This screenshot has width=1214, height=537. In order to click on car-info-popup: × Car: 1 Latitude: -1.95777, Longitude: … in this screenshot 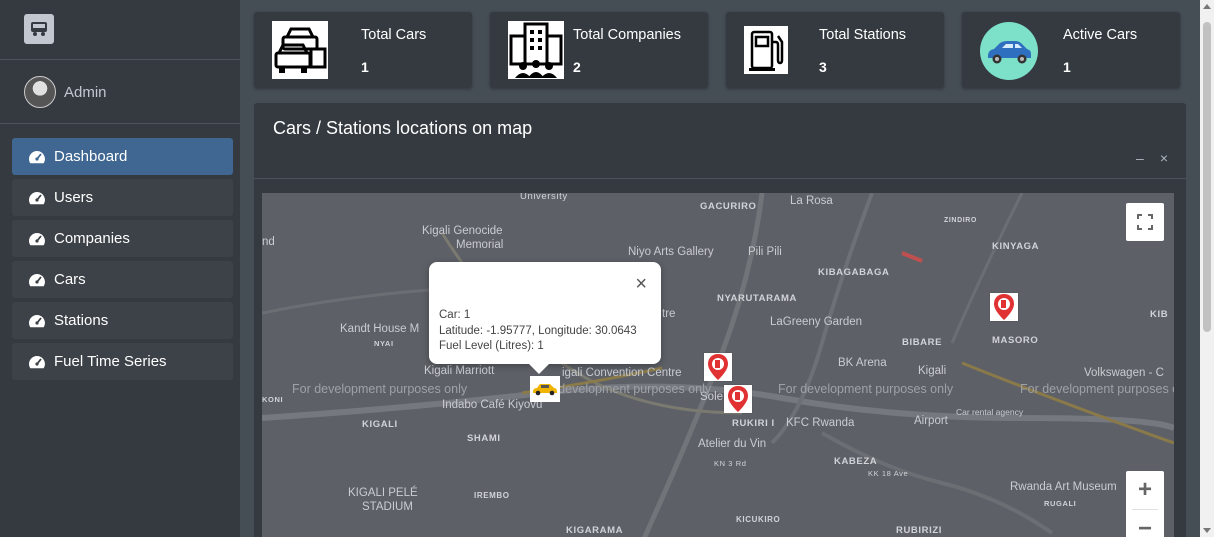, I will do `click(545, 318)`.